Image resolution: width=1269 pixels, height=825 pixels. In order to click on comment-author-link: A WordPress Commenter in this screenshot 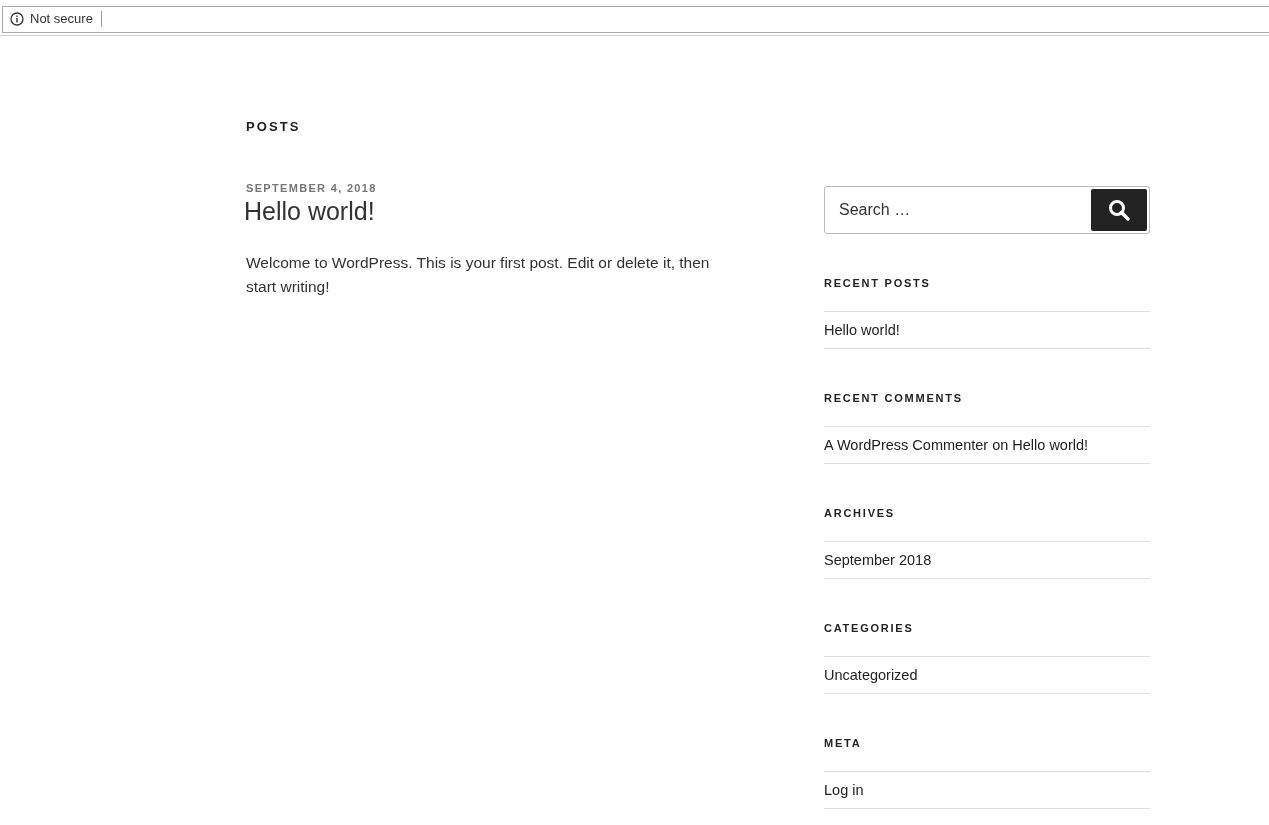, I will do `click(906, 445)`.